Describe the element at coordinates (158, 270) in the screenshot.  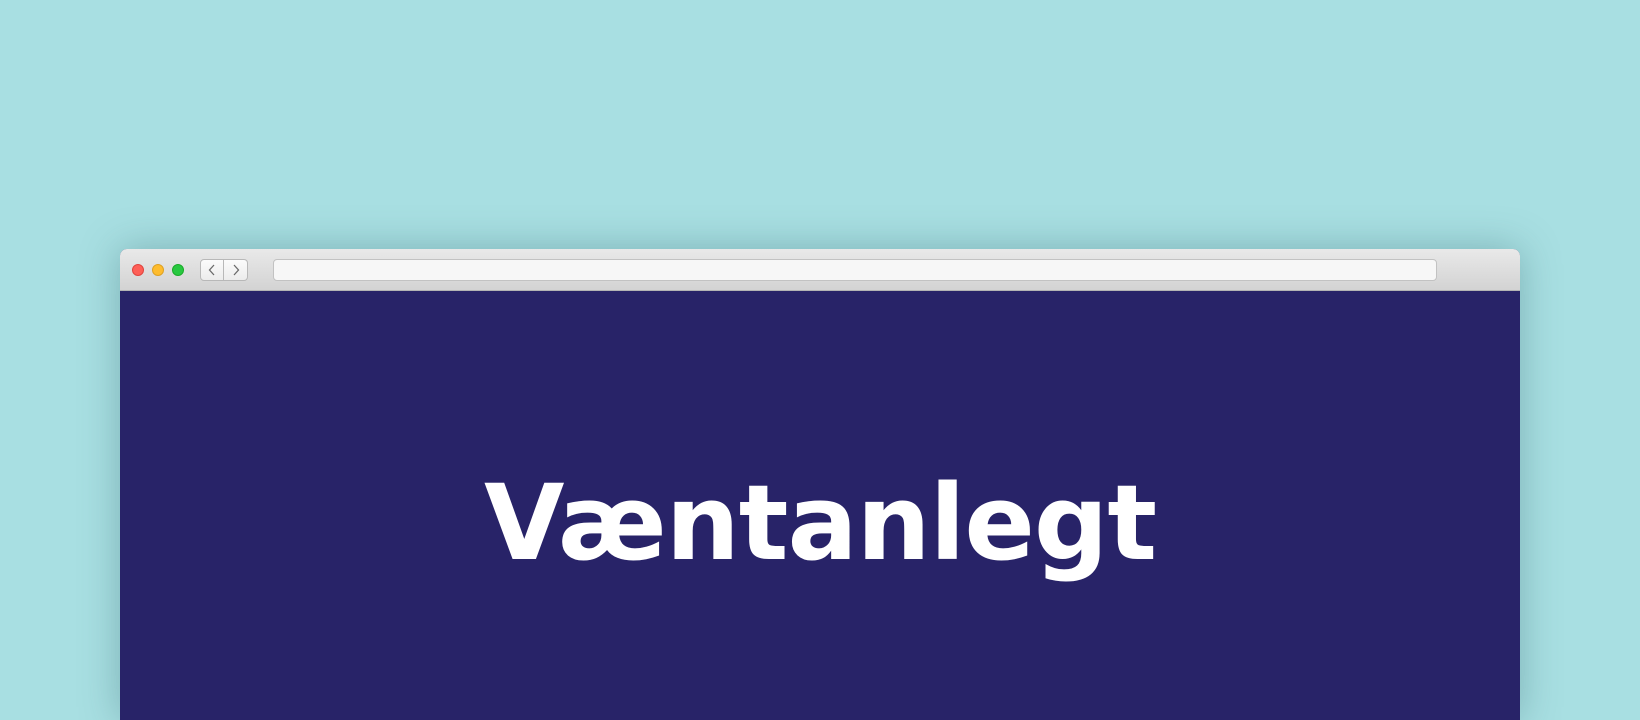
I see `minimize-window-button` at that location.